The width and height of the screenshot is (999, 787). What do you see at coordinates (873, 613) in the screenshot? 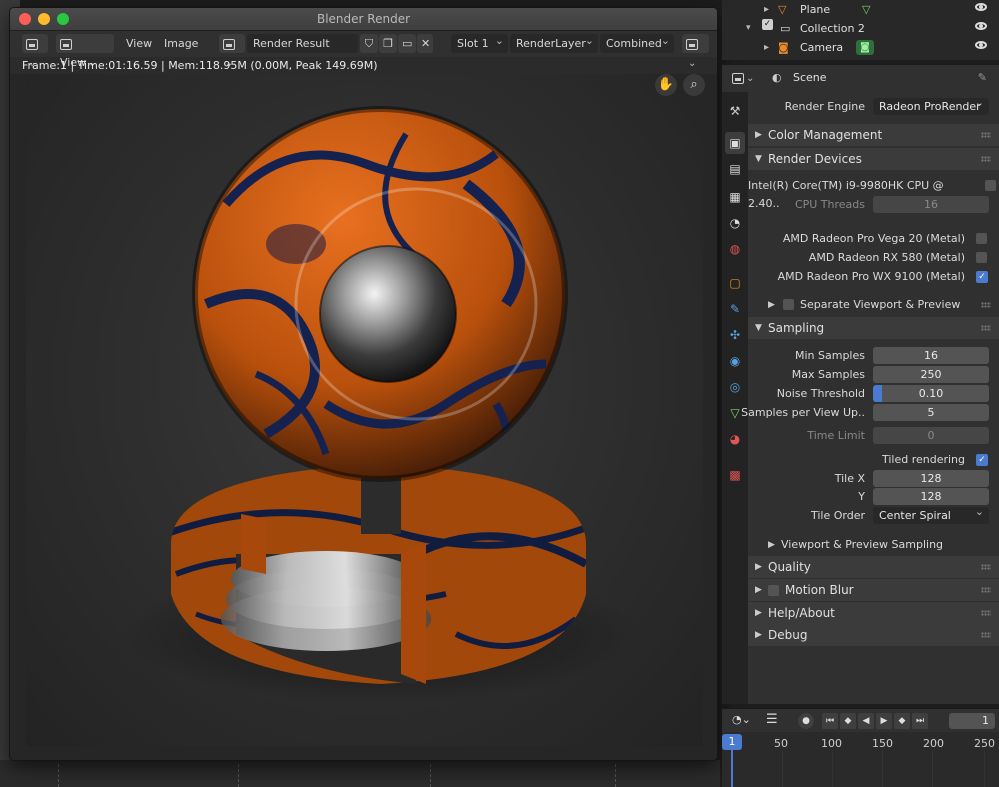
I see `help-about-panel: ▶ Help/About` at bounding box center [873, 613].